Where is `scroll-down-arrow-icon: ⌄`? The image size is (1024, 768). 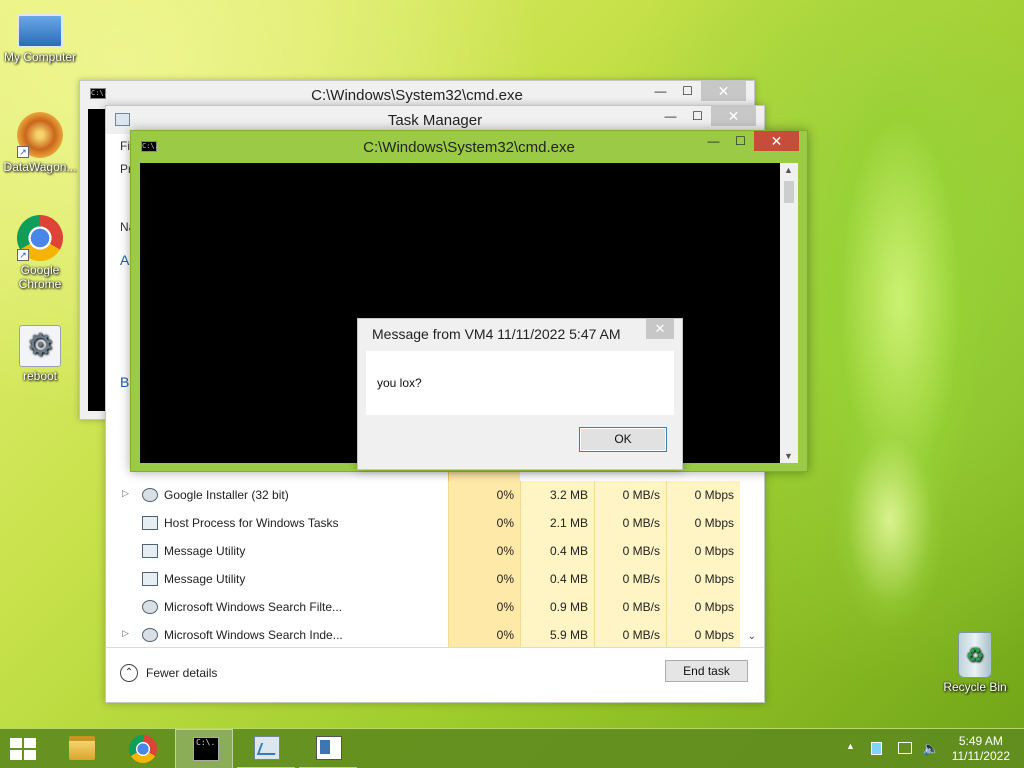 scroll-down-arrow-icon: ⌄ is located at coordinates (752, 636).